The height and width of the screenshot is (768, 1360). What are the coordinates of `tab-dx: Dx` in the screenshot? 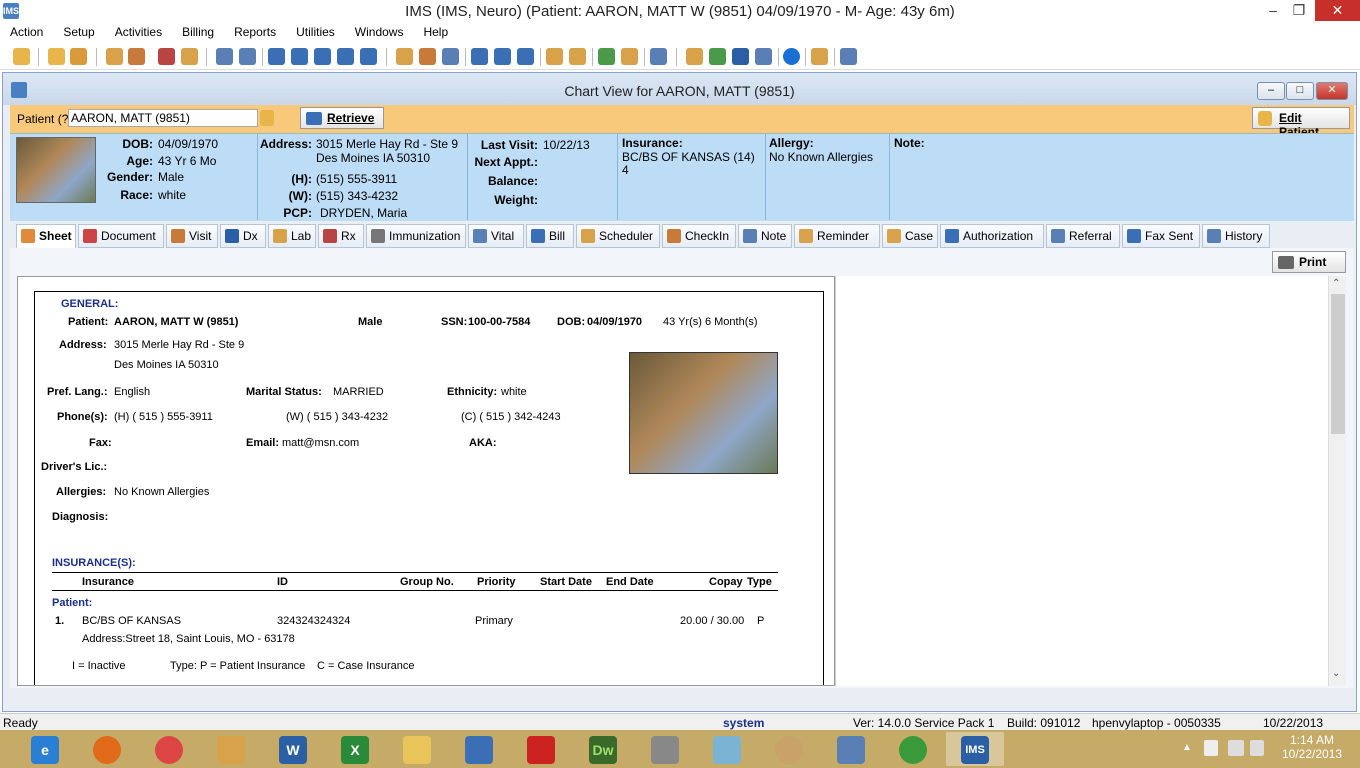 It's located at (243, 236).